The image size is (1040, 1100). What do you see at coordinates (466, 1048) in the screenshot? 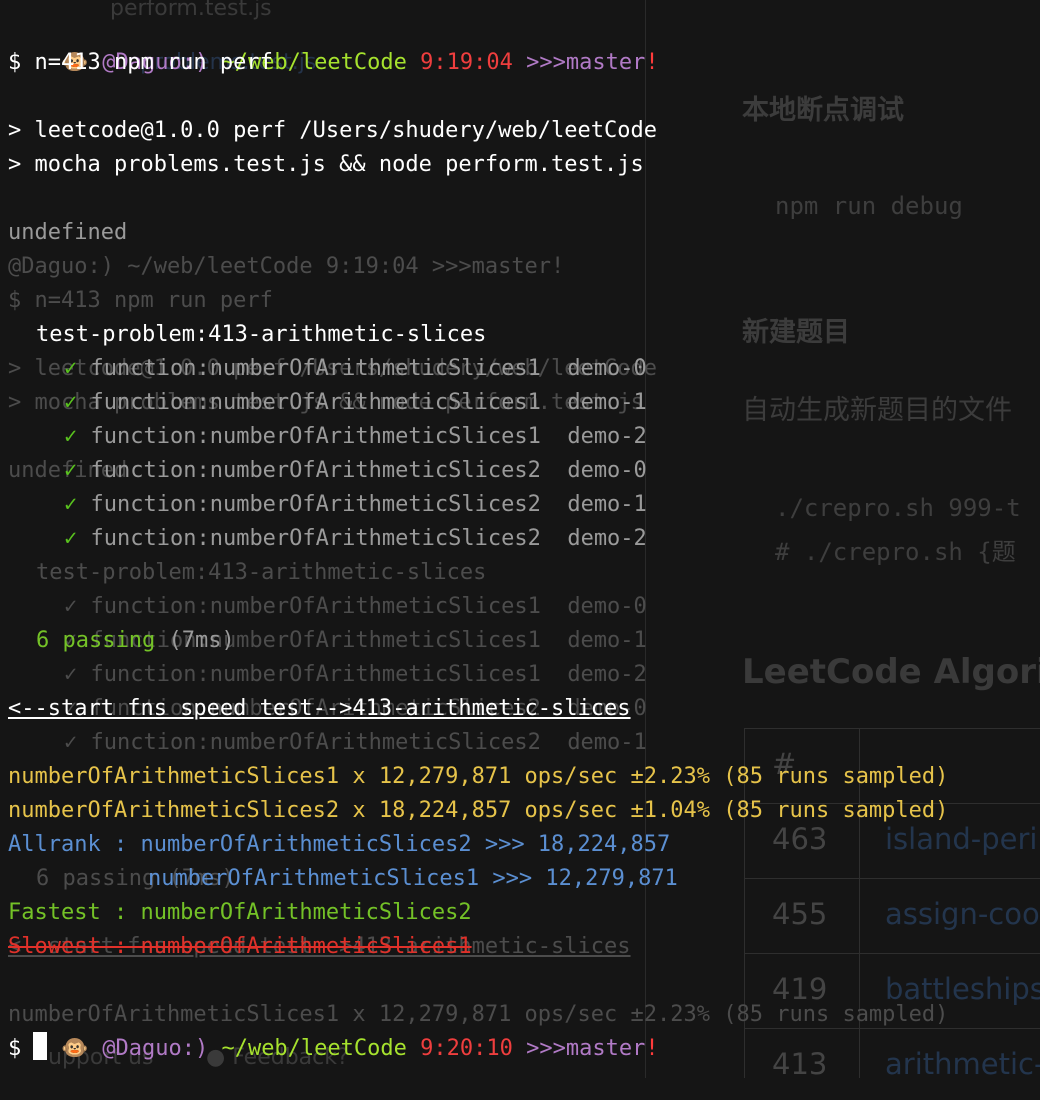
I see `prompt-time: 9:20:10` at bounding box center [466, 1048].